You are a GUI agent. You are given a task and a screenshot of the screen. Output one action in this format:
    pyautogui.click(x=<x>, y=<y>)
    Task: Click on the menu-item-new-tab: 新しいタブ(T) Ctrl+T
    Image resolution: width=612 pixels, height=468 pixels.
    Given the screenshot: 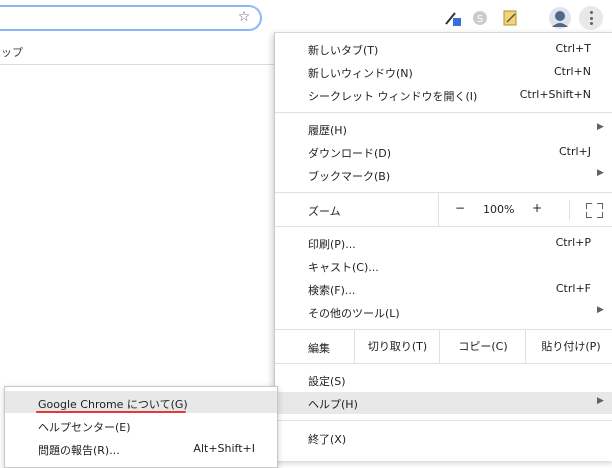 What is the action you would take?
    pyautogui.click(x=443, y=49)
    